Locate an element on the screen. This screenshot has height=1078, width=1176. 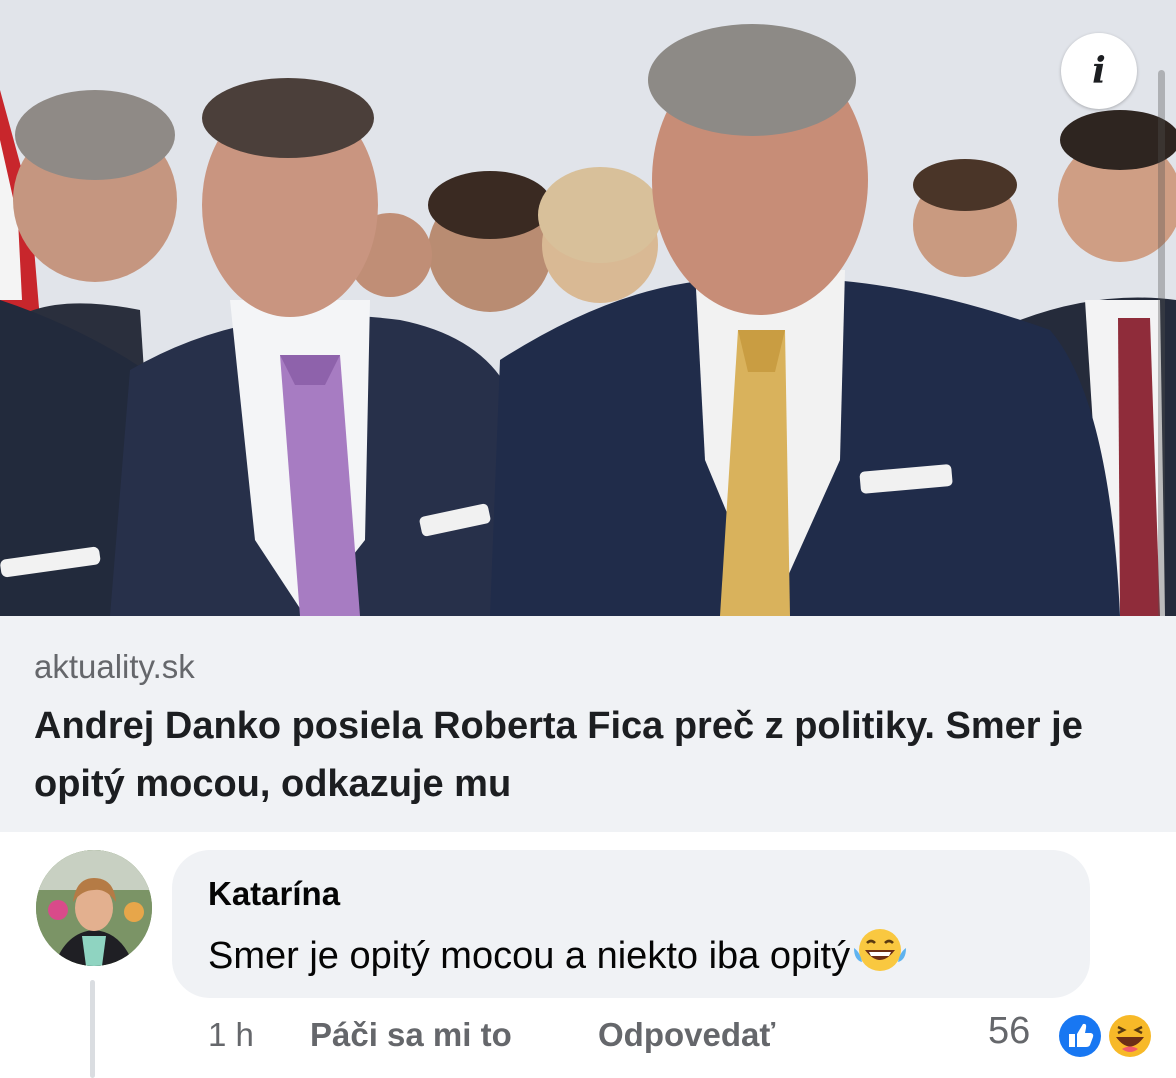
comment-author: Katarína is located at coordinates (274, 894).